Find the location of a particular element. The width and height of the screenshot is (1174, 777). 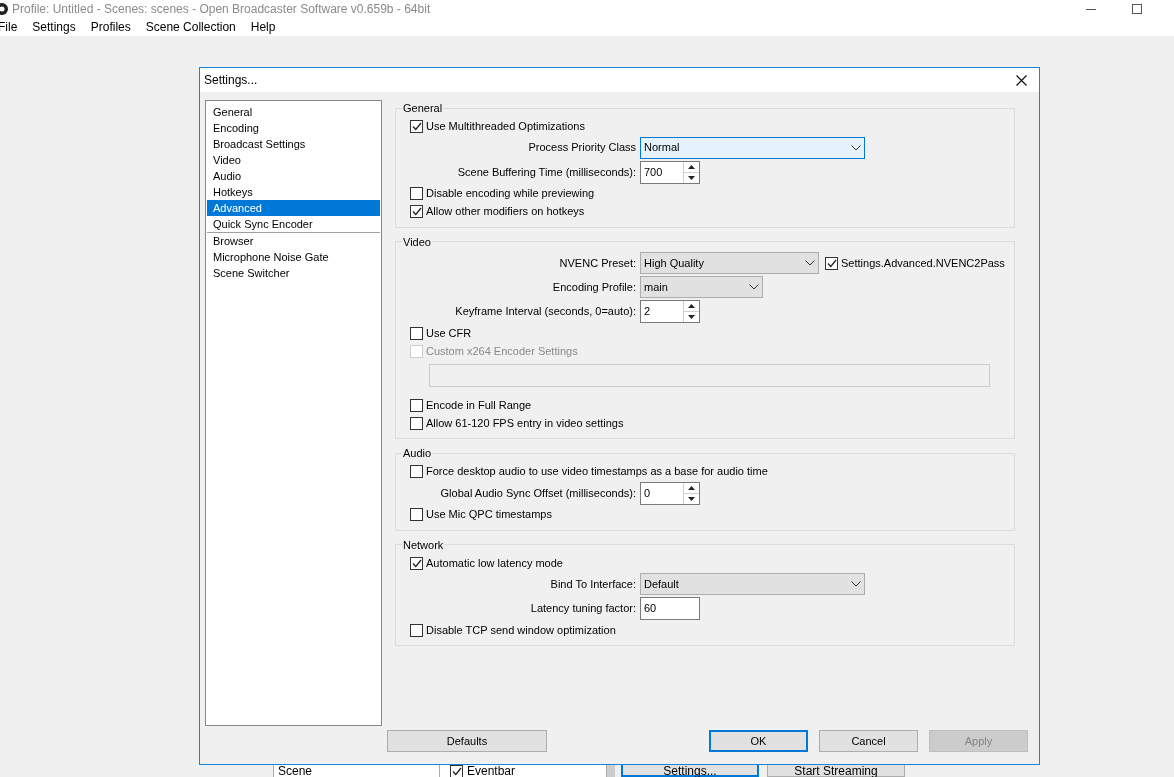

category-item: Microphone Noise Gate is located at coordinates (293, 257).